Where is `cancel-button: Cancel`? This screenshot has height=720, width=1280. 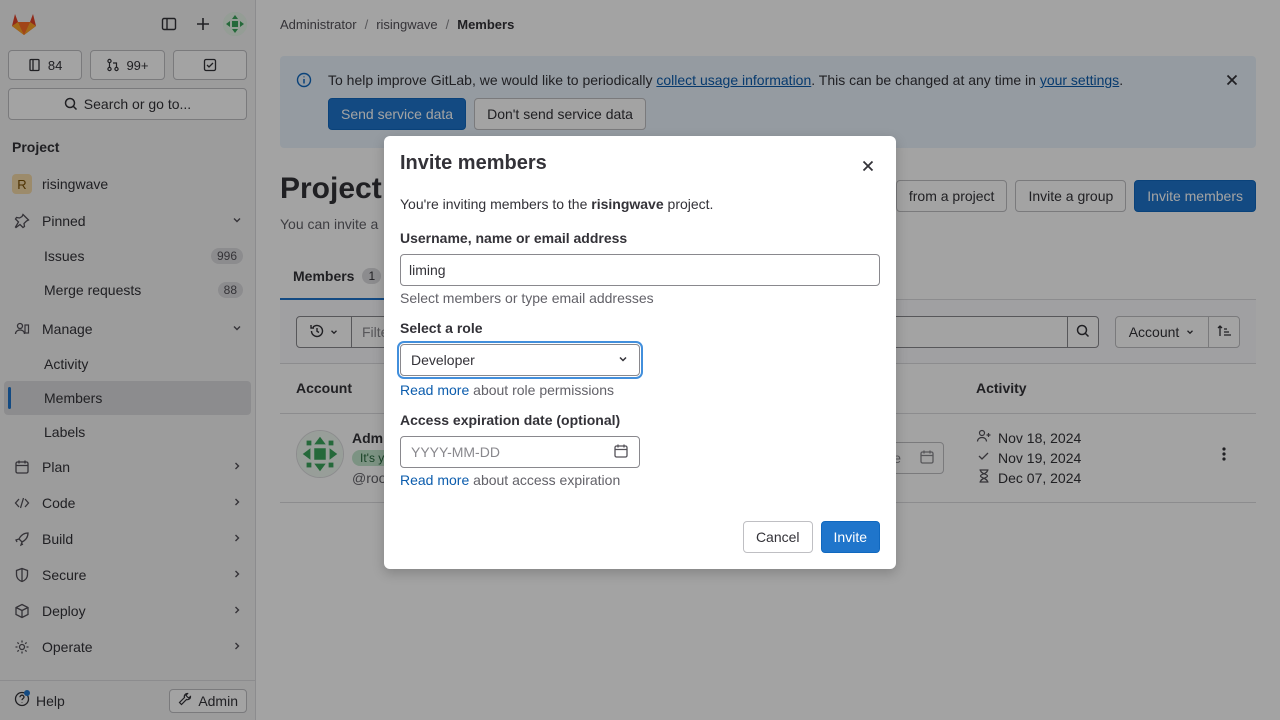 cancel-button: Cancel is located at coordinates (777, 537).